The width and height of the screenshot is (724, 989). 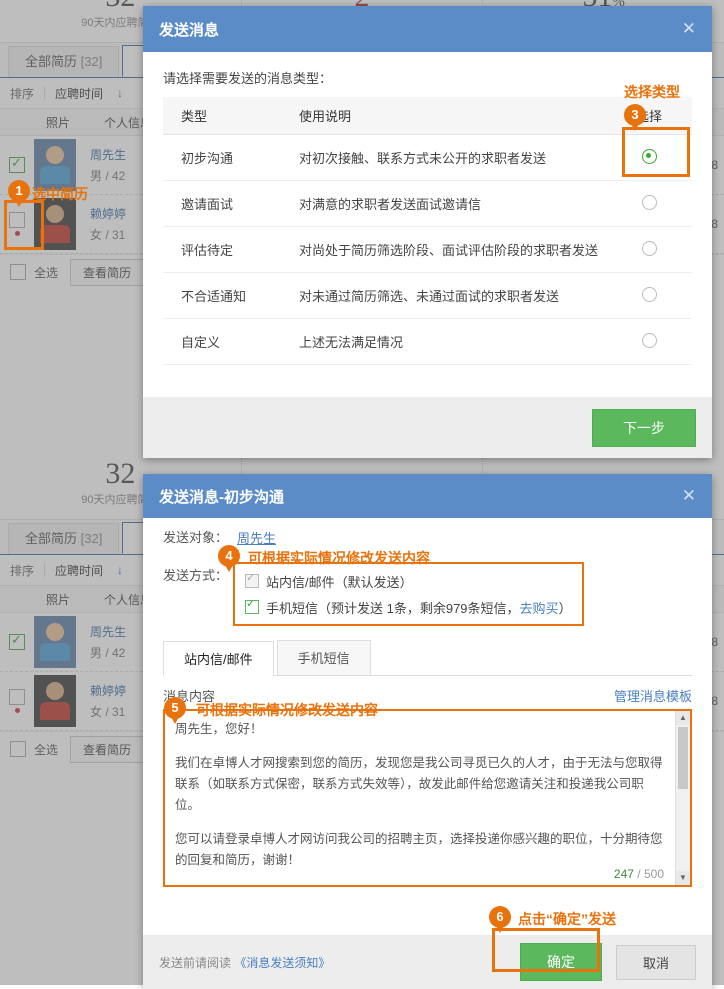 I want to click on char-counter: 247 / 500, so click(x=639, y=874).